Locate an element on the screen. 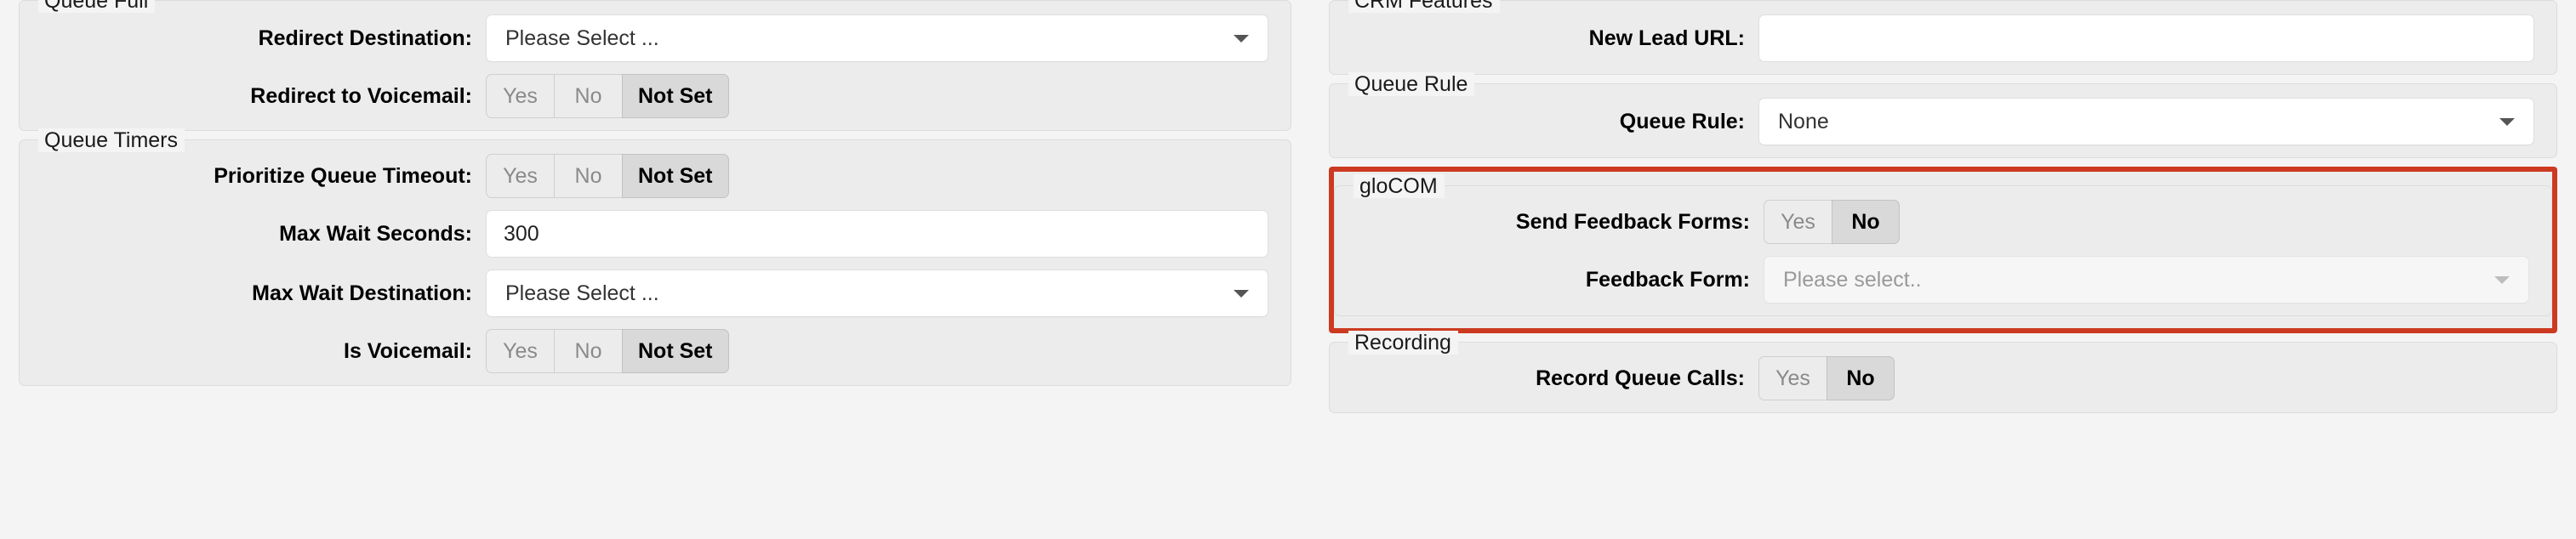  send-feedback-forms-button-group: Yes No is located at coordinates (1832, 222).